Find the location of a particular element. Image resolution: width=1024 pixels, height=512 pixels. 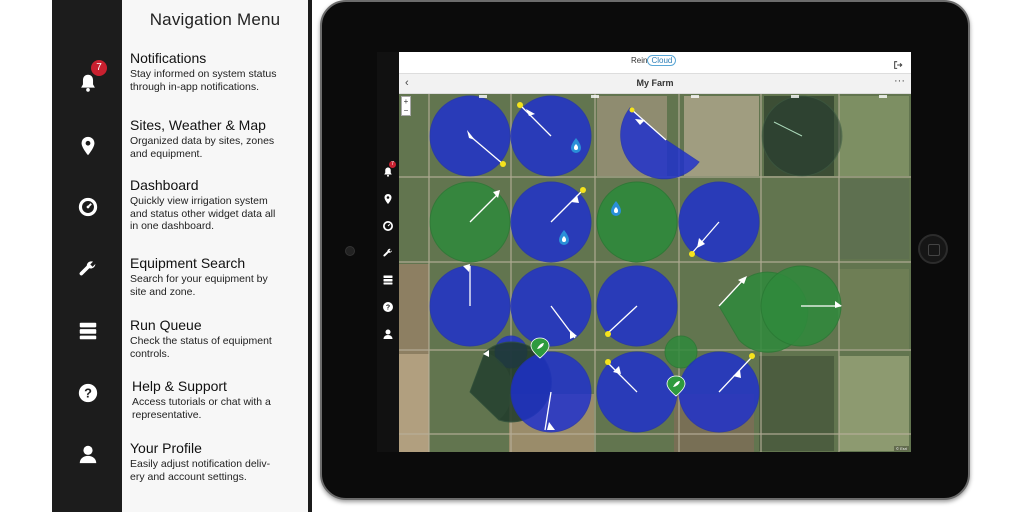

irrigation-pivot is located at coordinates (637, 222).